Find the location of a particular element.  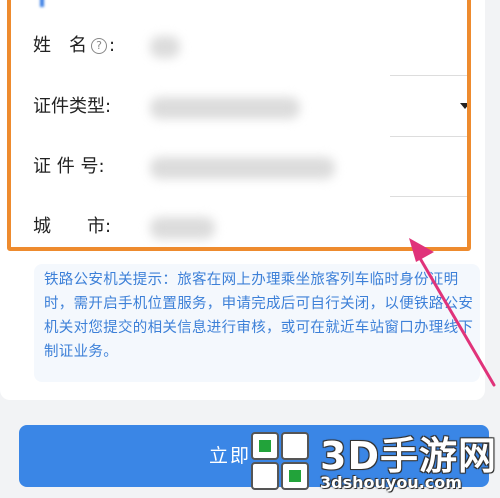

arrow-head is located at coordinates (421, 250).